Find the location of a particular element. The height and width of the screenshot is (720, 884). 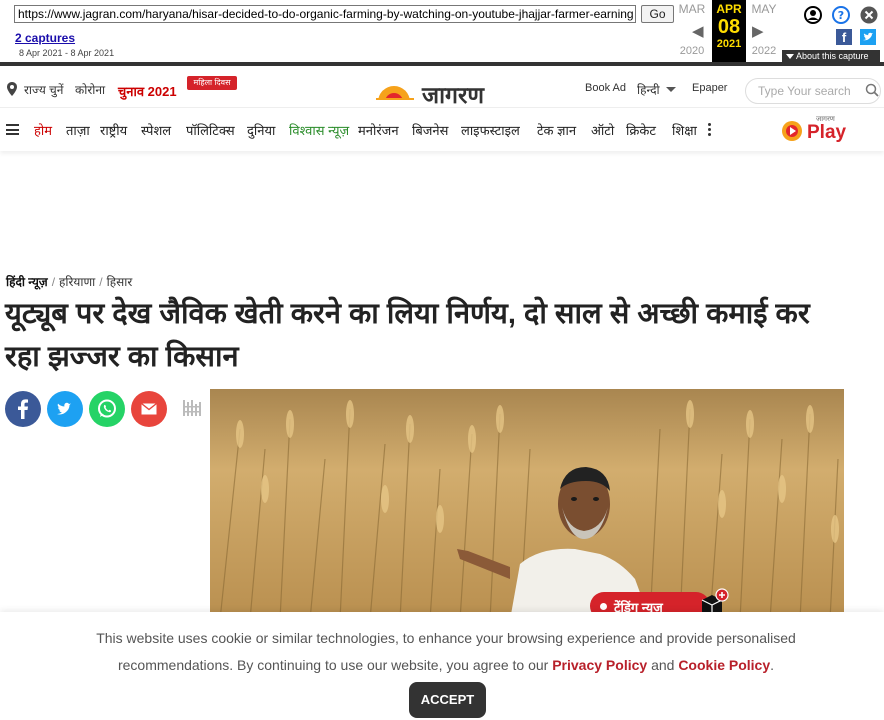

search-icon is located at coordinates (872, 90).